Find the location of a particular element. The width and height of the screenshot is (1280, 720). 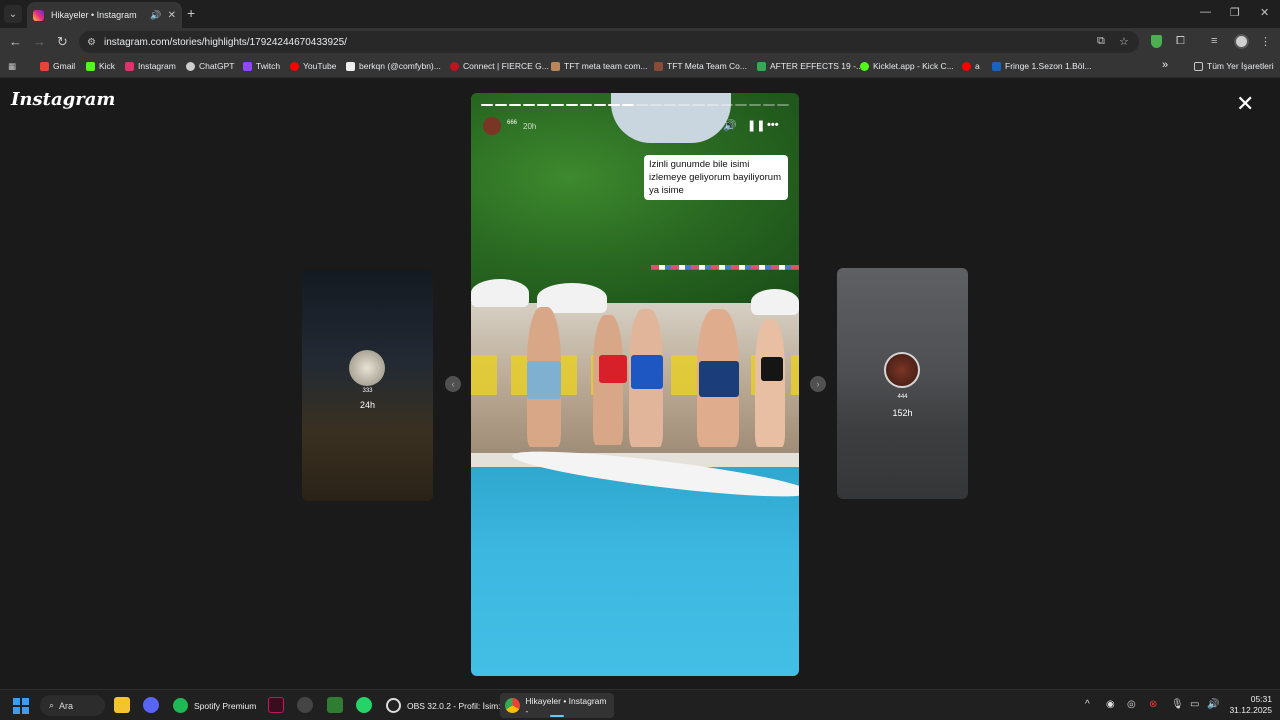

taskbar-app-obs: OBS 32.0.2 - Profil: İsim: is located at coordinates (443, 705).